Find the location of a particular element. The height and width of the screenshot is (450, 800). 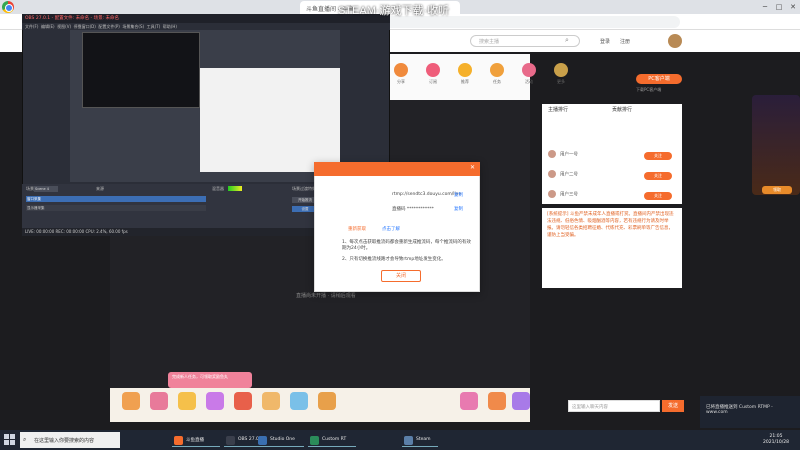

tool-label: 任务 is located at coordinates (497, 81).